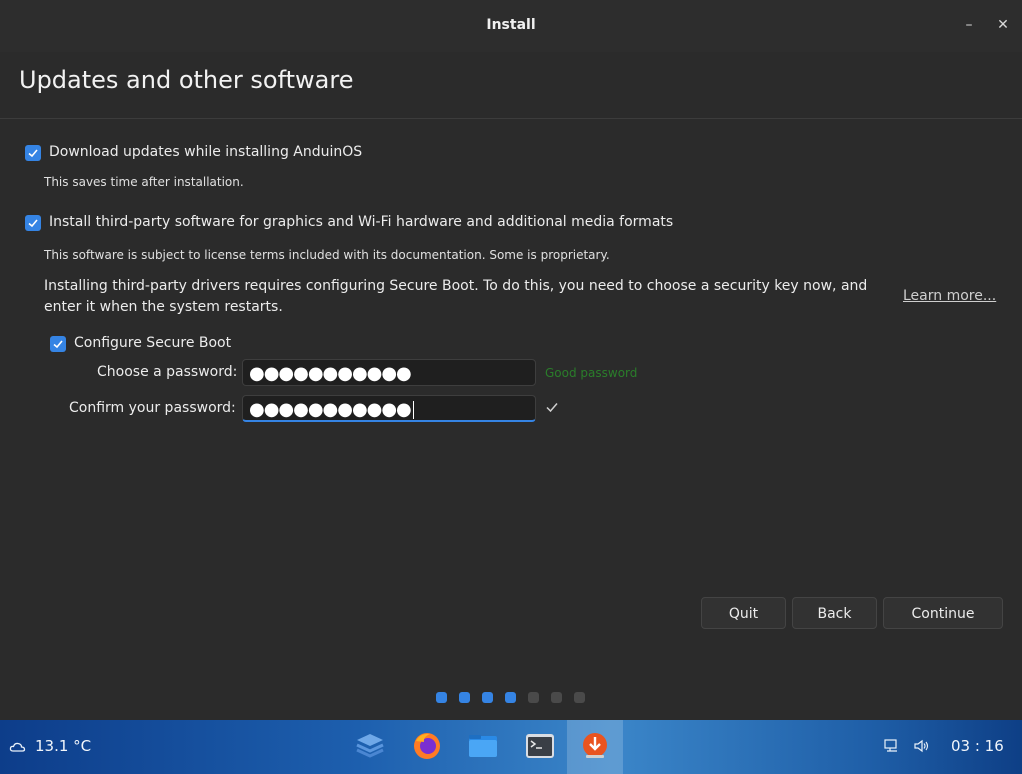  Describe the element at coordinates (152, 343) in the screenshot. I see `configure-secure-boot-label: Configure Secure Boot` at that location.